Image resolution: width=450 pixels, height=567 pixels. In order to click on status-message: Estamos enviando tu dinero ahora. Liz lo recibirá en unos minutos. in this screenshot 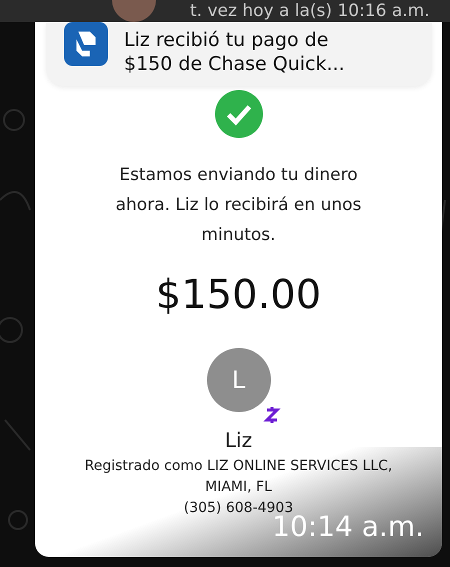, I will do `click(238, 205)`.